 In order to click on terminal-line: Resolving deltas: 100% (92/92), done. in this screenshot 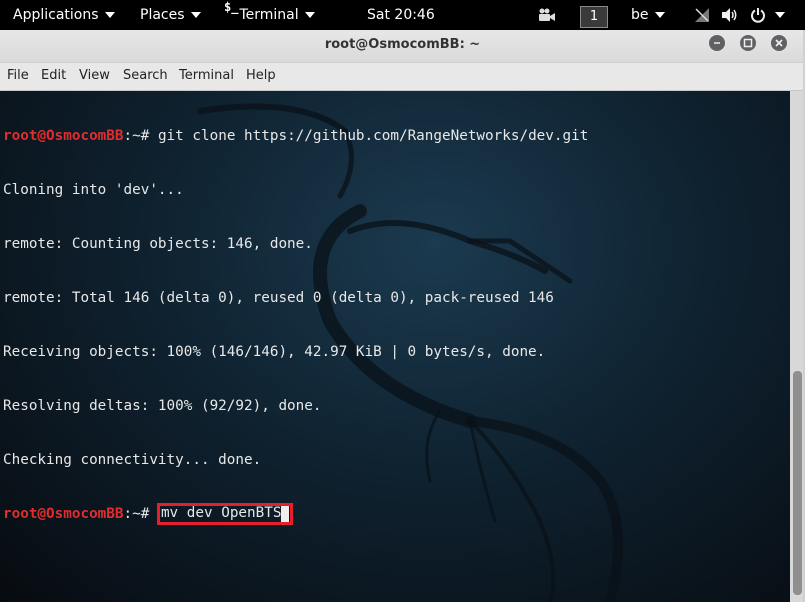, I will do `click(162, 406)`.